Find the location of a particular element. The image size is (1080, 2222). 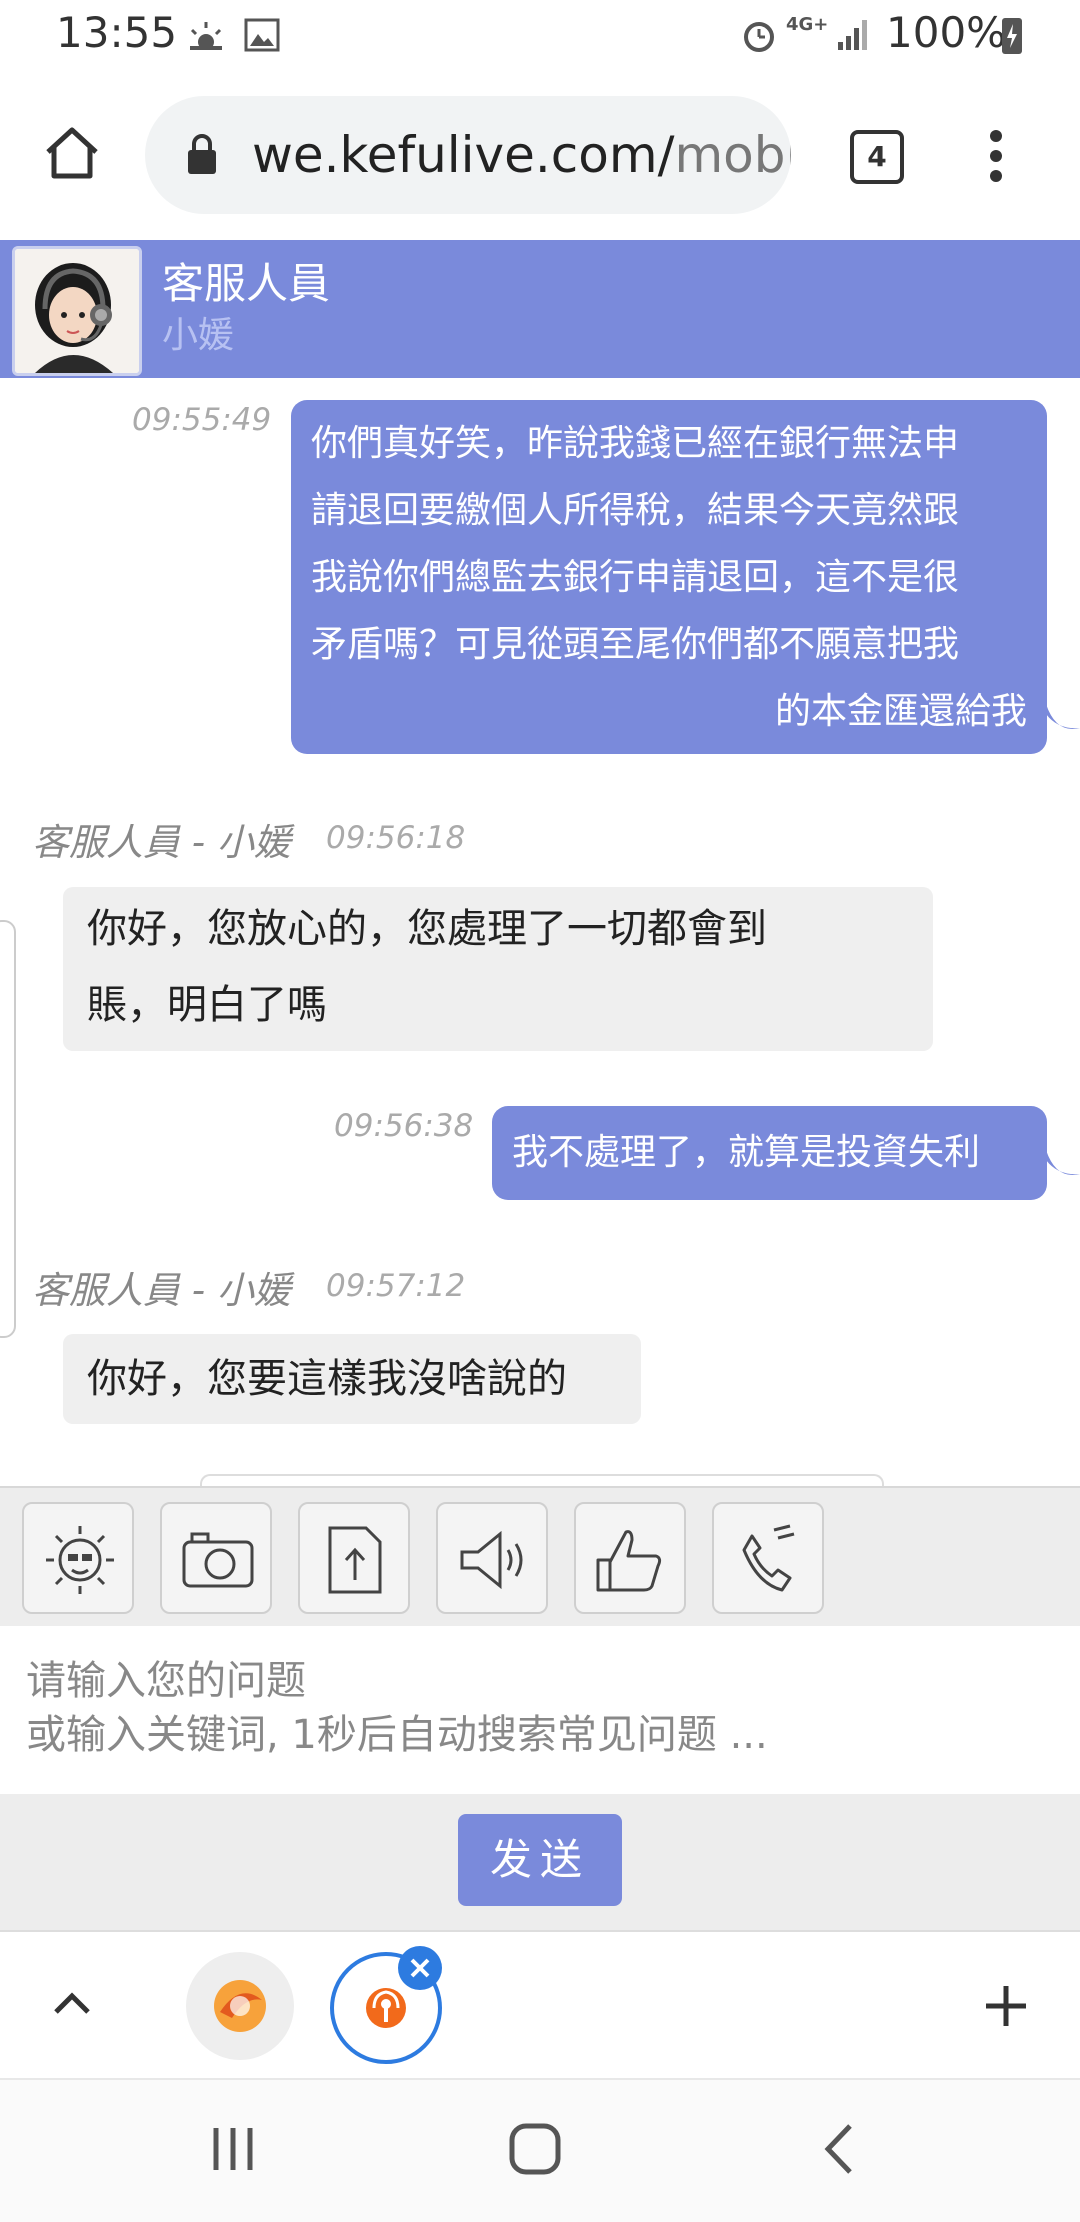

upload-button is located at coordinates (354, 1558).